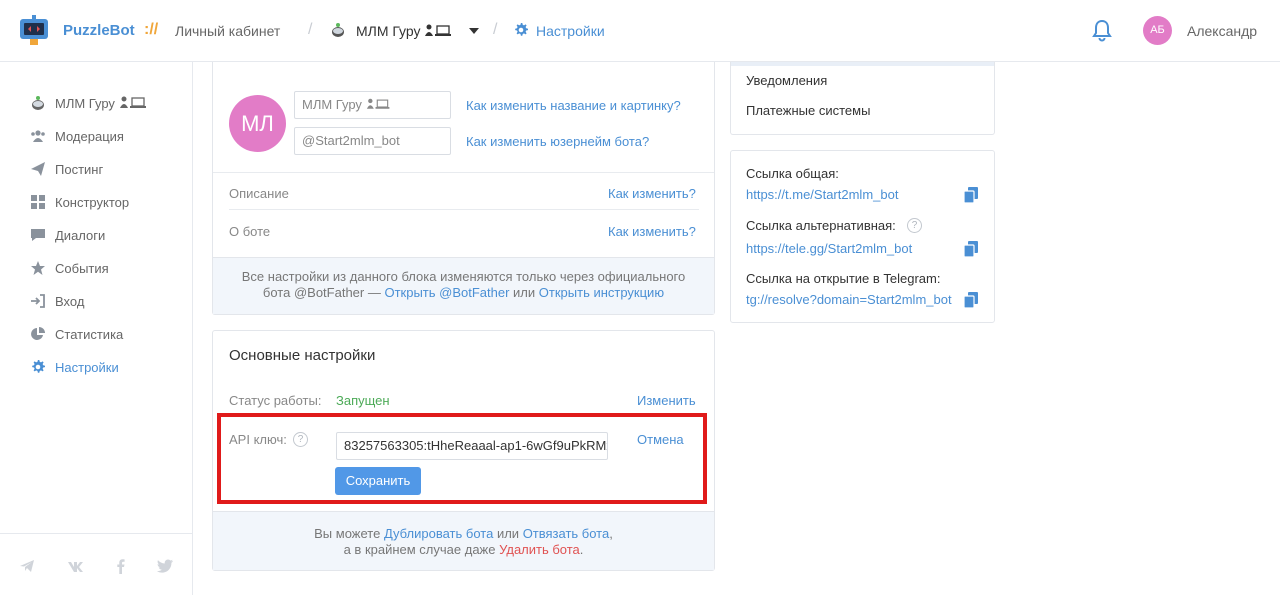  Describe the element at coordinates (257, 123) in the screenshot. I see `bot-avatar: МЛ` at that location.